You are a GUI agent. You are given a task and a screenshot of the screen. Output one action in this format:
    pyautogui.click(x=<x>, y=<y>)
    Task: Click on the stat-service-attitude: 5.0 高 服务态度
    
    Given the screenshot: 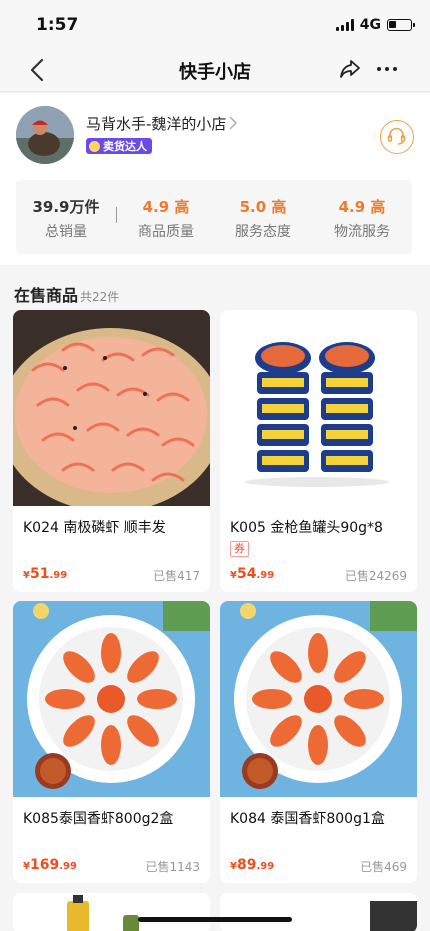 What is the action you would take?
    pyautogui.click(x=263, y=218)
    